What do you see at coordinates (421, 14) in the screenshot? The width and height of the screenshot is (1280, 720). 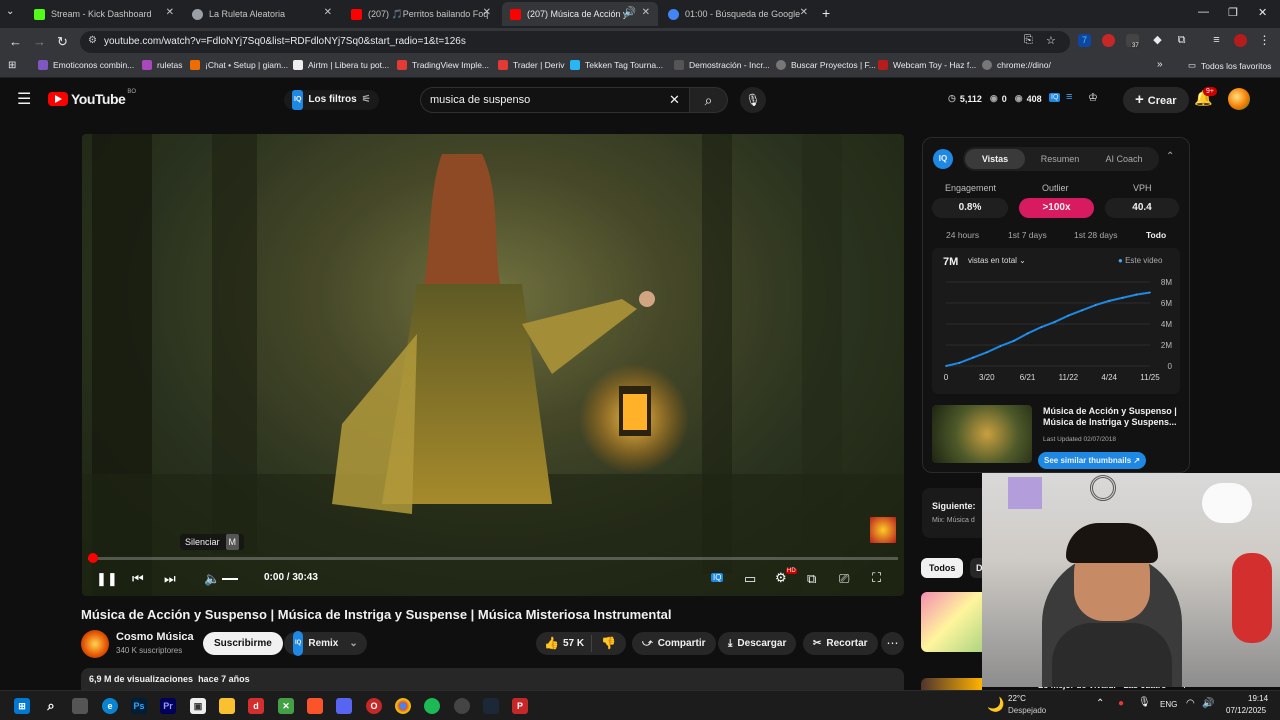 I see `tab-perritos: (207) 🎵Perritos bailando Foqu ✕` at bounding box center [421, 14].